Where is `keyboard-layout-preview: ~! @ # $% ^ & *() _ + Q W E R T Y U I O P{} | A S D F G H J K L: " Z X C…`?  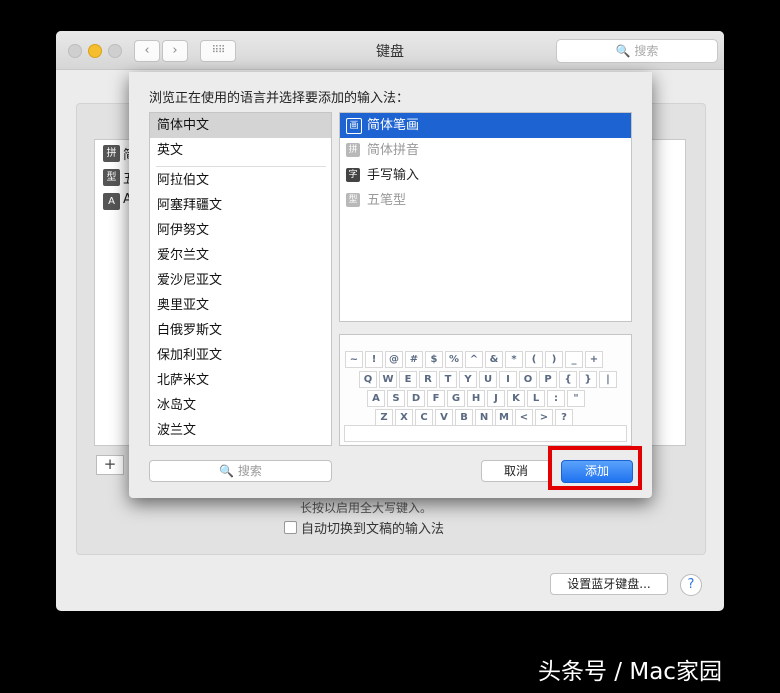 keyboard-layout-preview: ~! @ # $% ^ & *() _ + Q W E R T Y U I O P{} | A S D F G H J K L: " Z X C… is located at coordinates (485, 390).